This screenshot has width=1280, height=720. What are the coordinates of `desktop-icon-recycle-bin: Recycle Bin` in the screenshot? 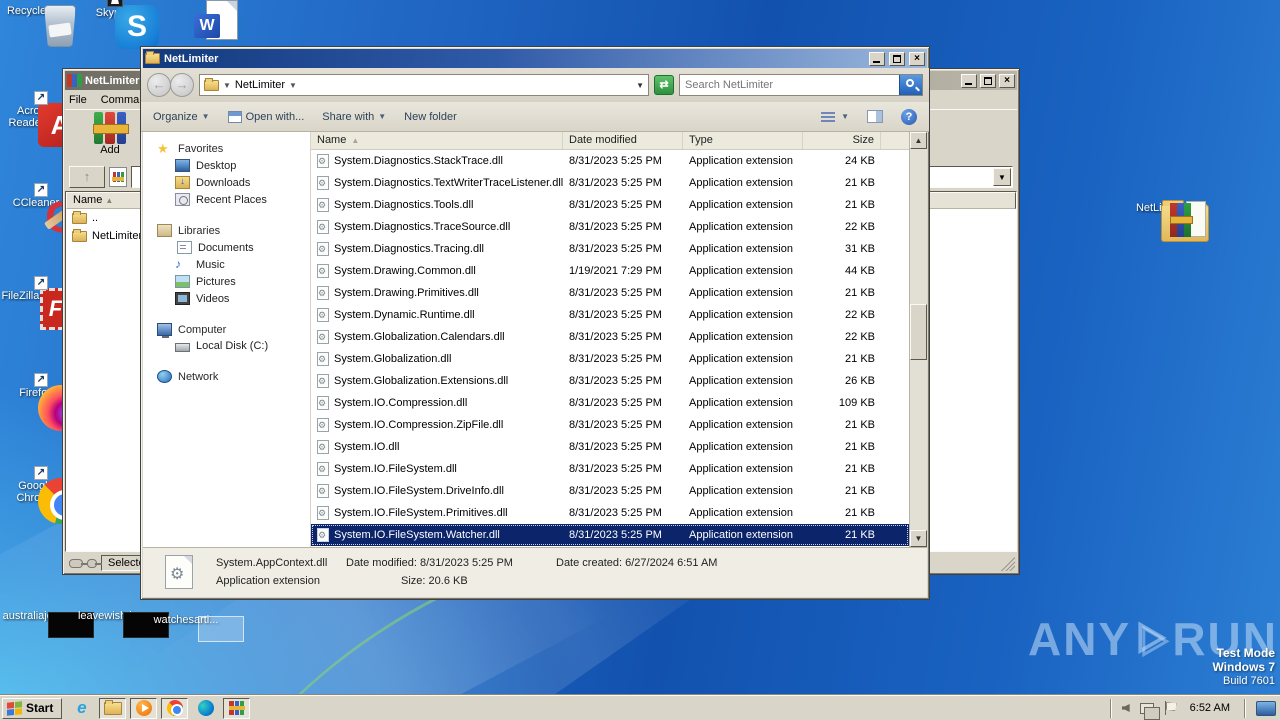 It's located at (38, 25).